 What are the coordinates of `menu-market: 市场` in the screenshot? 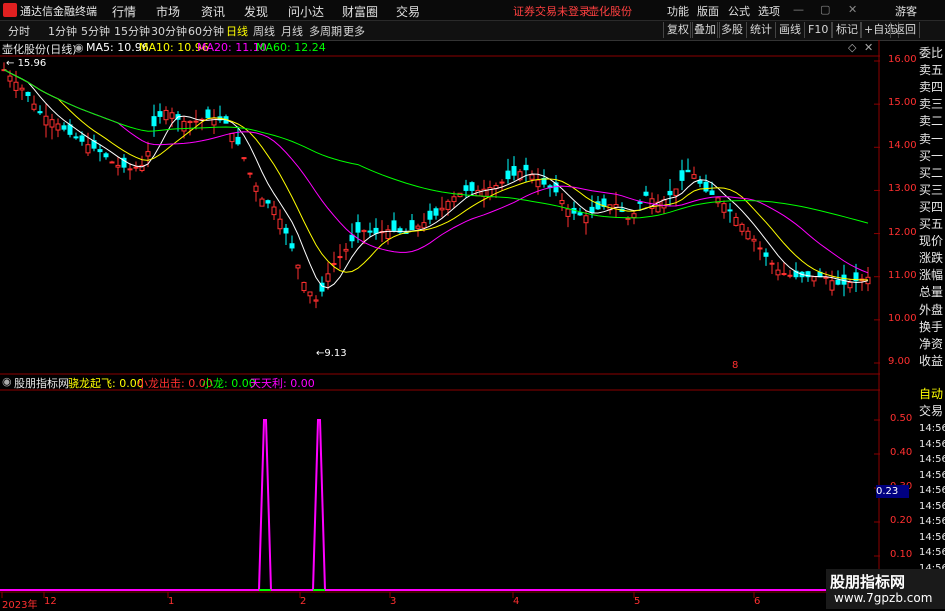 It's located at (168, 11).